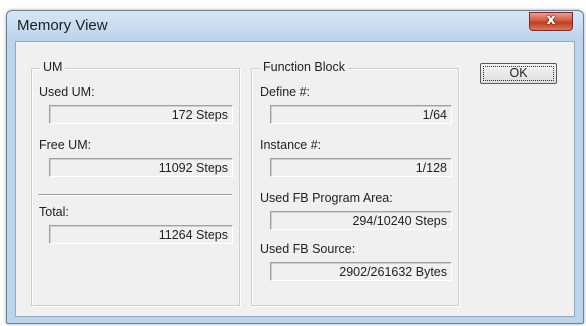 The image size is (586, 326). What do you see at coordinates (65, 145) in the screenshot?
I see `free-um-label: Free UM:` at bounding box center [65, 145].